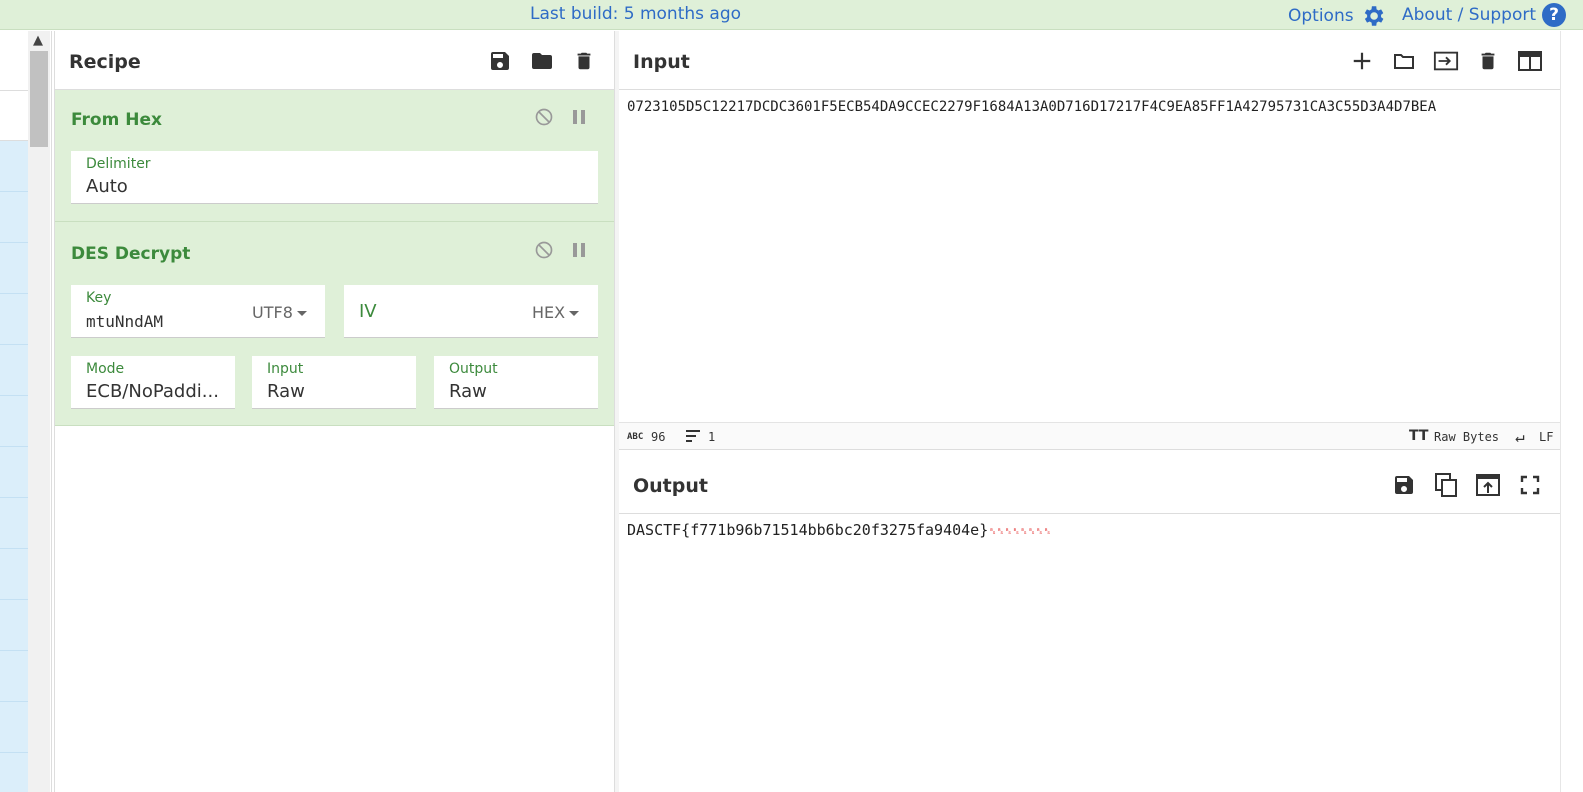  I want to click on options-label: Options, so click(1321, 16).